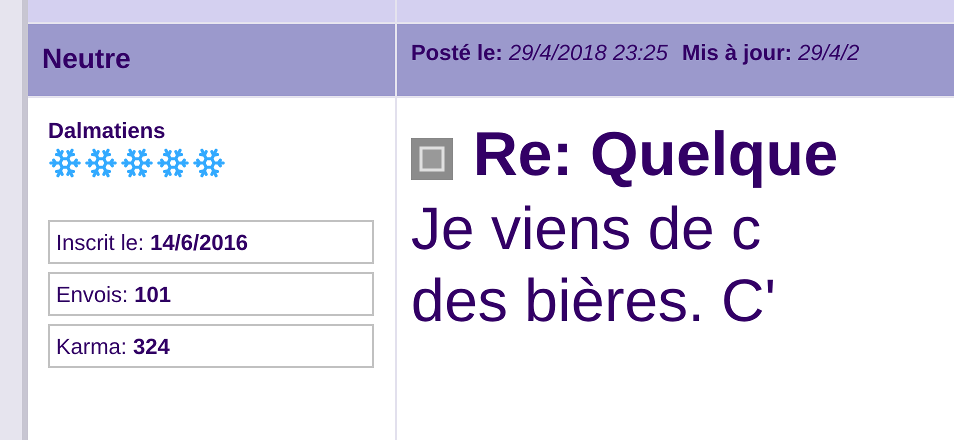 The image size is (954, 440). I want to click on post-meta: Posté le: 29/4/2018 23:25 Mis à jour: 29/4/2, so click(675, 60).